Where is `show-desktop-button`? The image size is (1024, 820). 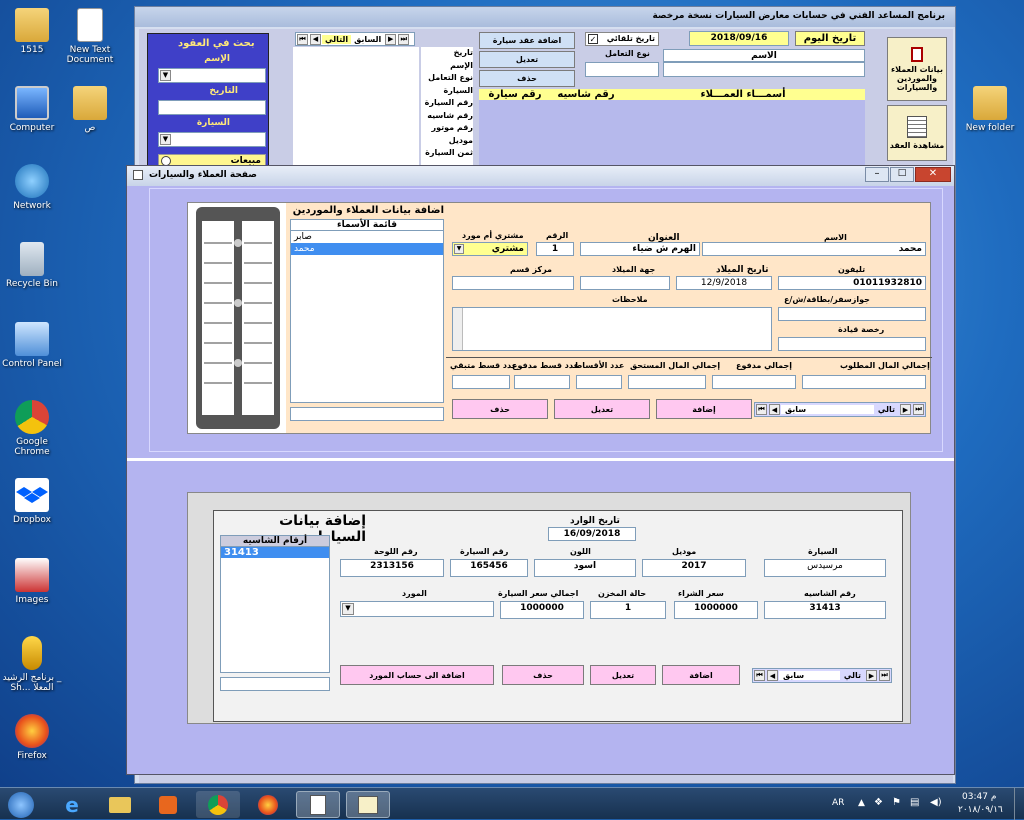 show-desktop-button is located at coordinates (1019, 804).